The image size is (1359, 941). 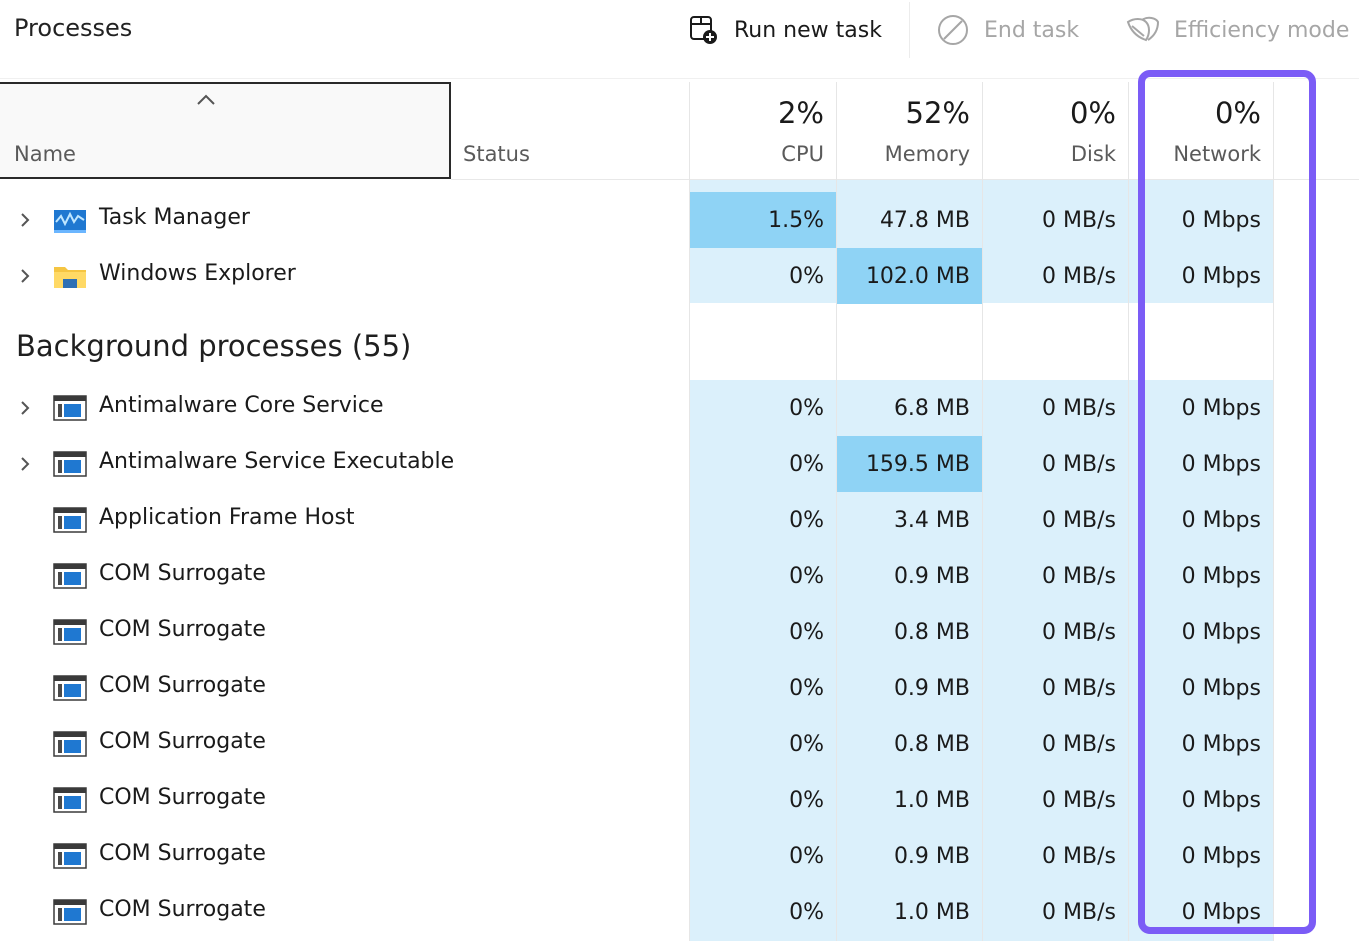 What do you see at coordinates (241, 405) in the screenshot?
I see `process-name: Antimalware Core Service` at bounding box center [241, 405].